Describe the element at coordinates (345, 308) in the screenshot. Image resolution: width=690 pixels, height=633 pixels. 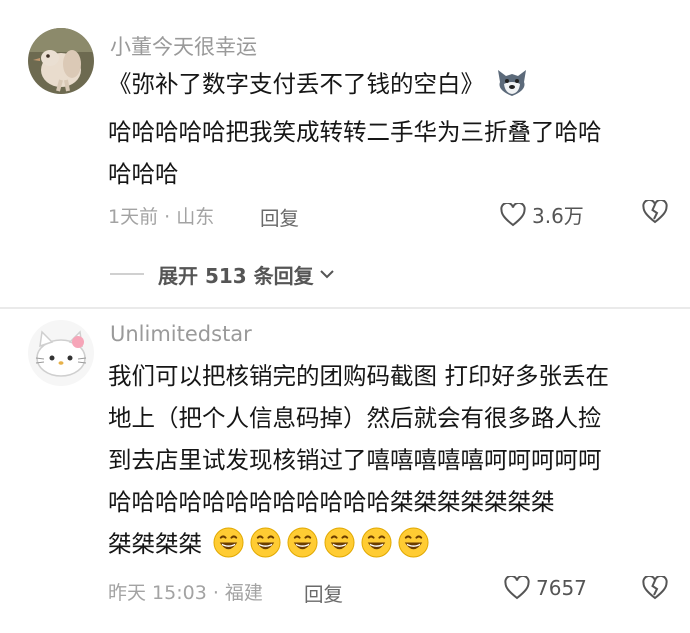
I see `comment-divider` at that location.